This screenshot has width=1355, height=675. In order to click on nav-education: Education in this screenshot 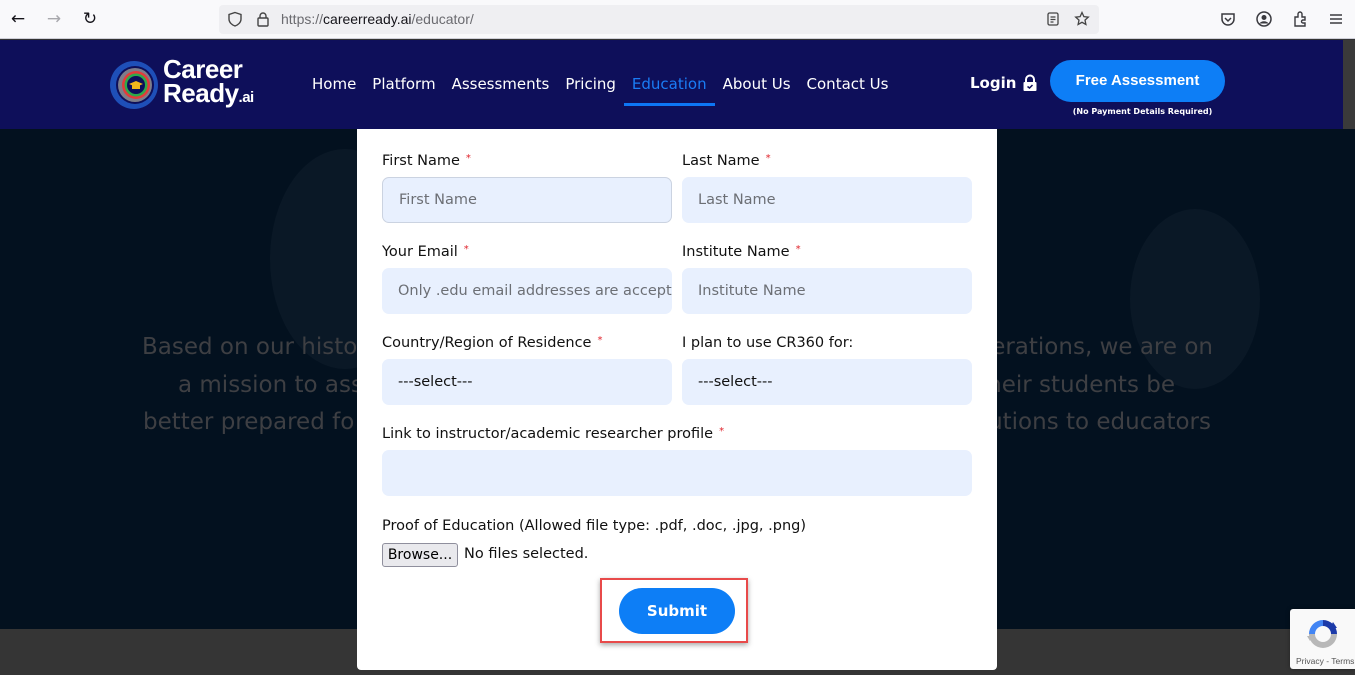, I will do `click(669, 90)`.